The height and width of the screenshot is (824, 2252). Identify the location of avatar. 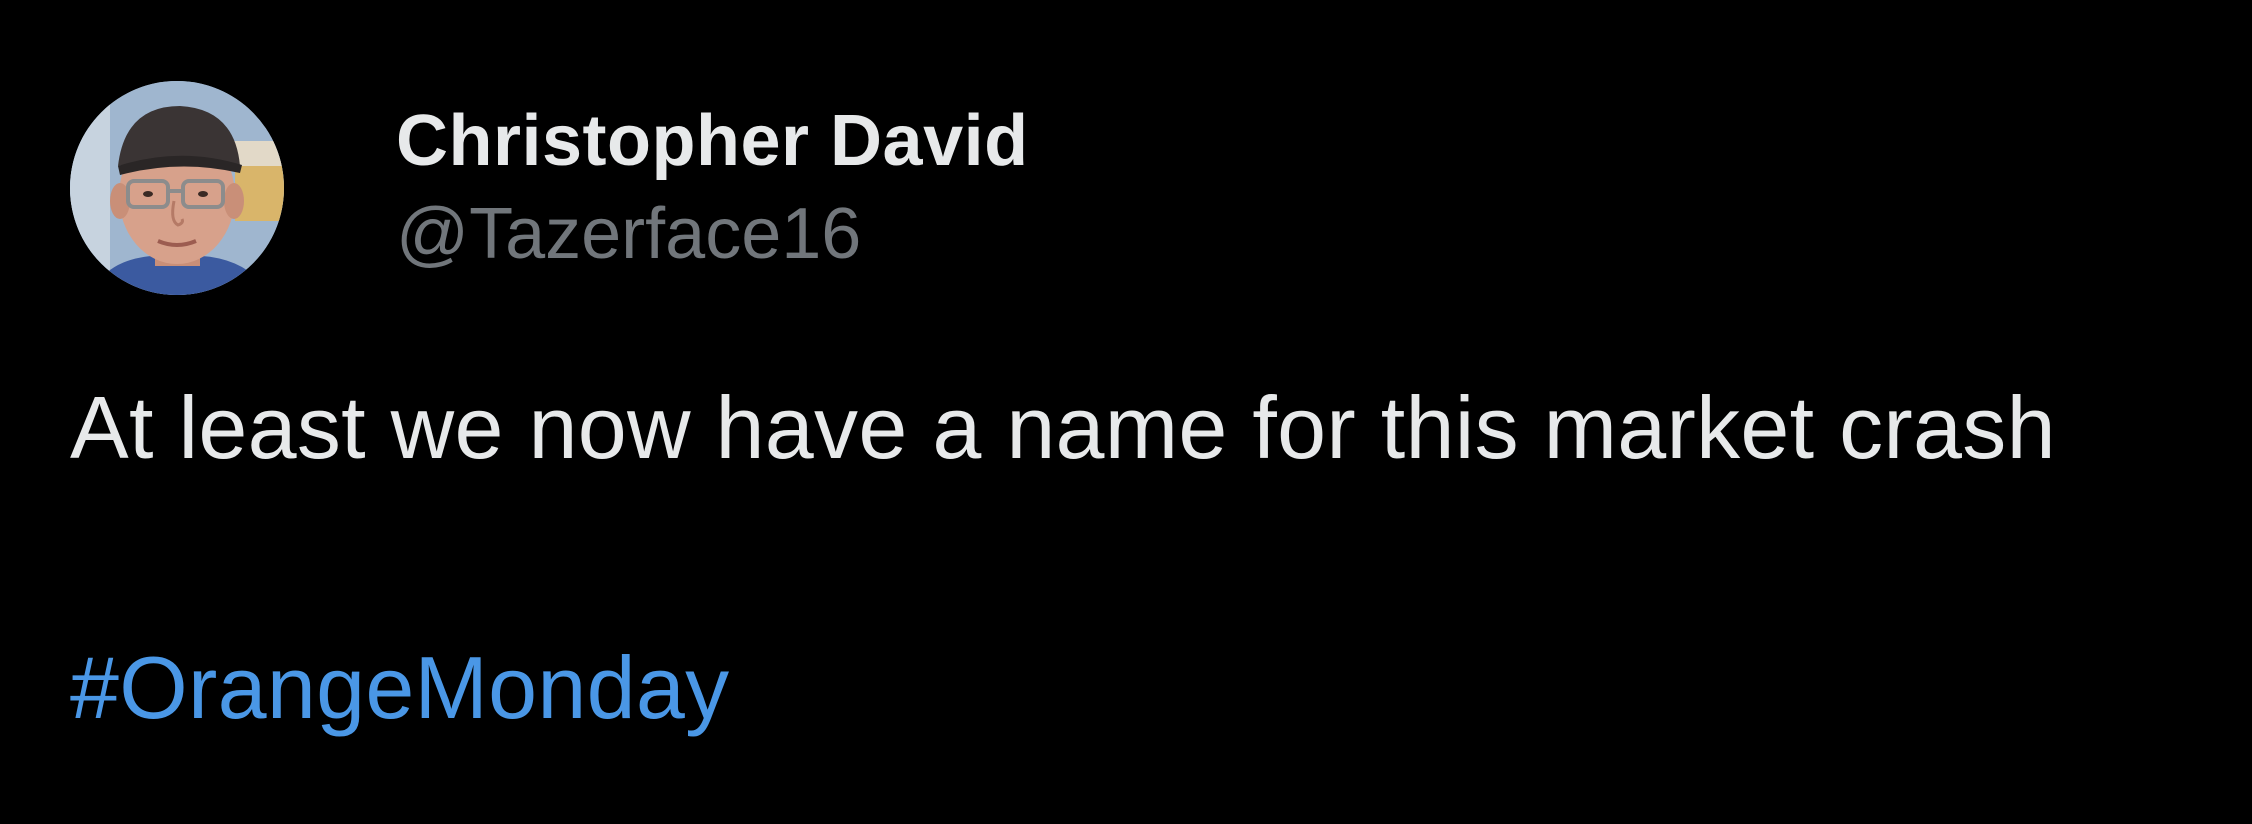
(177, 188).